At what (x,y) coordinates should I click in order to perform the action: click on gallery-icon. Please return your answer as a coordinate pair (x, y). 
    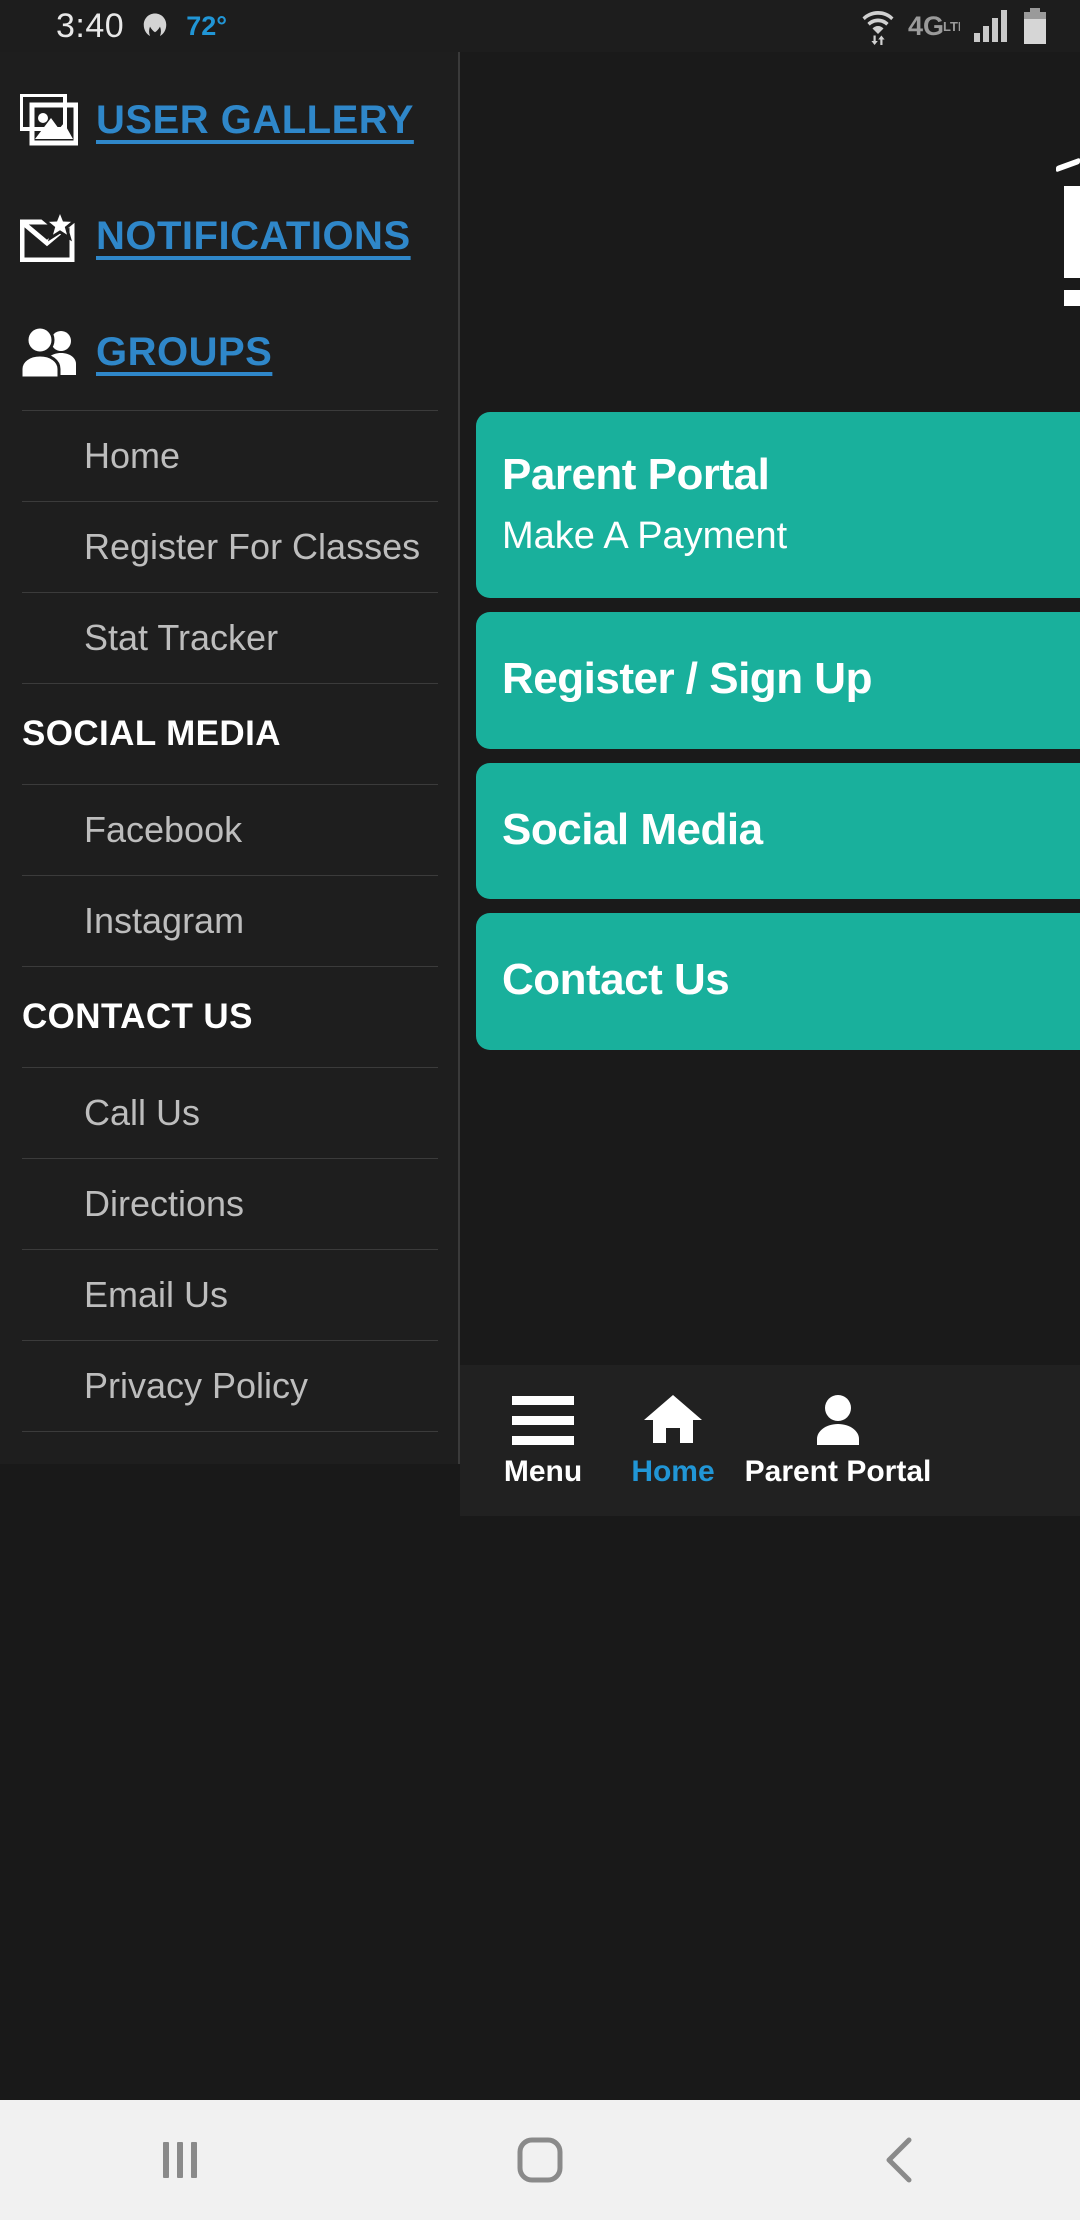
    Looking at the image, I should click on (49, 119).